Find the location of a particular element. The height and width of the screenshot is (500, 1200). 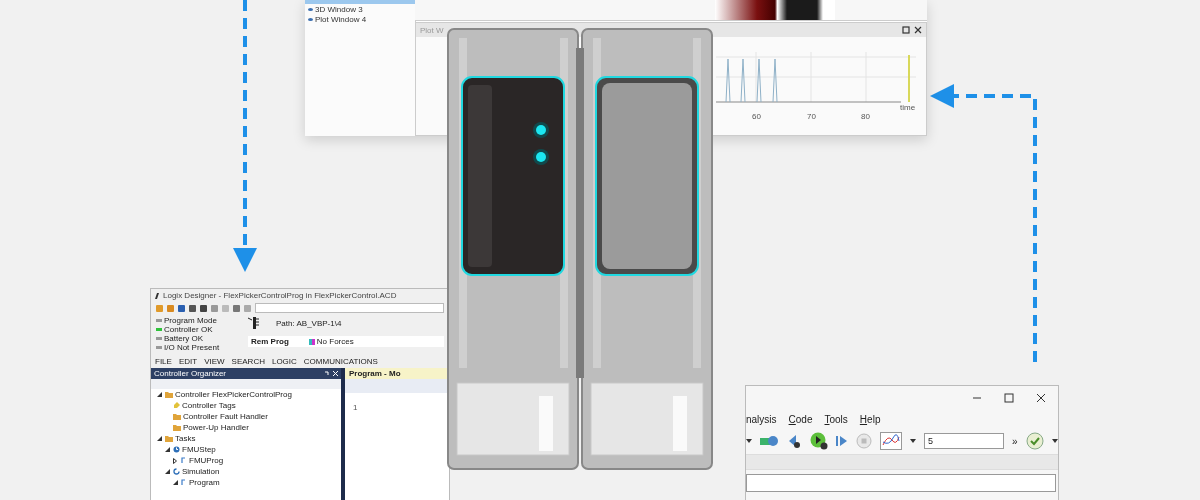

stop-time-field: 5 is located at coordinates (964, 441).